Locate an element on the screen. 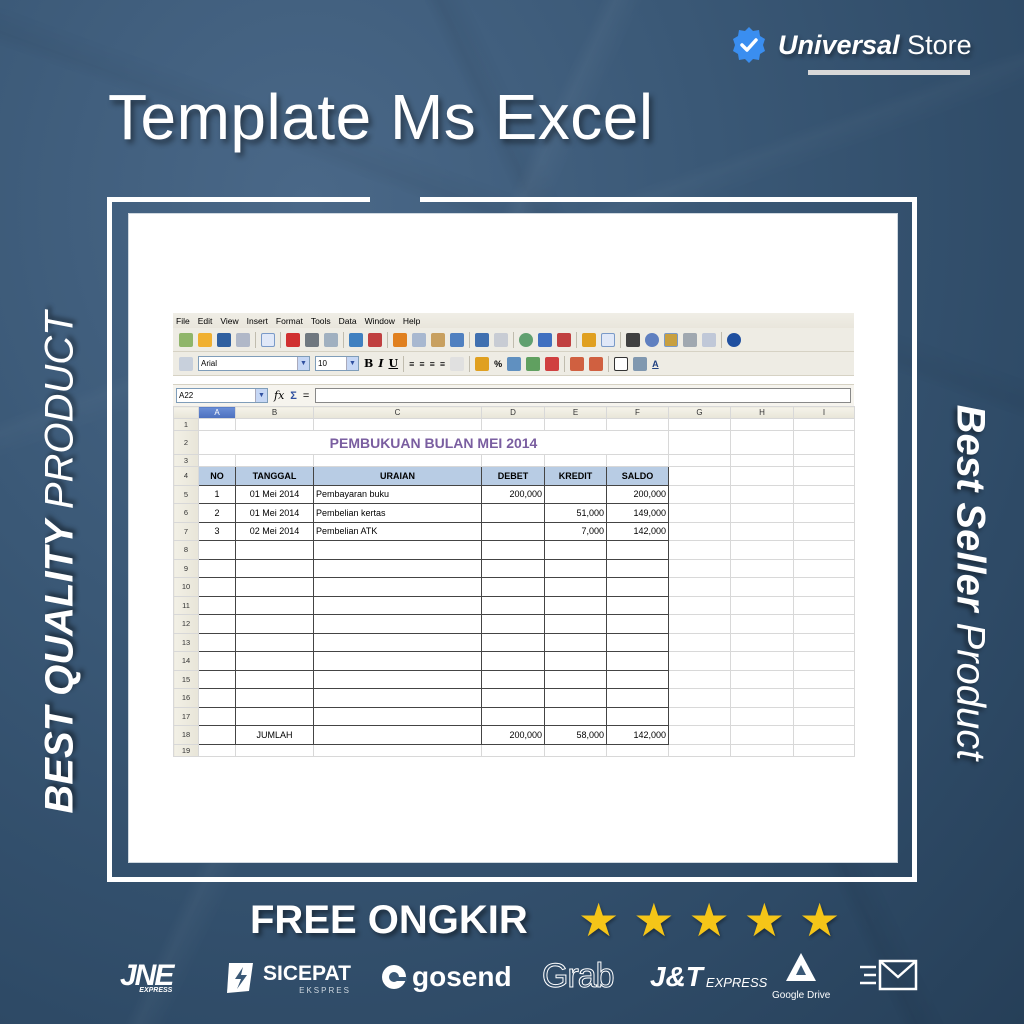 The width and height of the screenshot is (1024, 1024). total-label-cell: JUMLAH is located at coordinates (274, 735).